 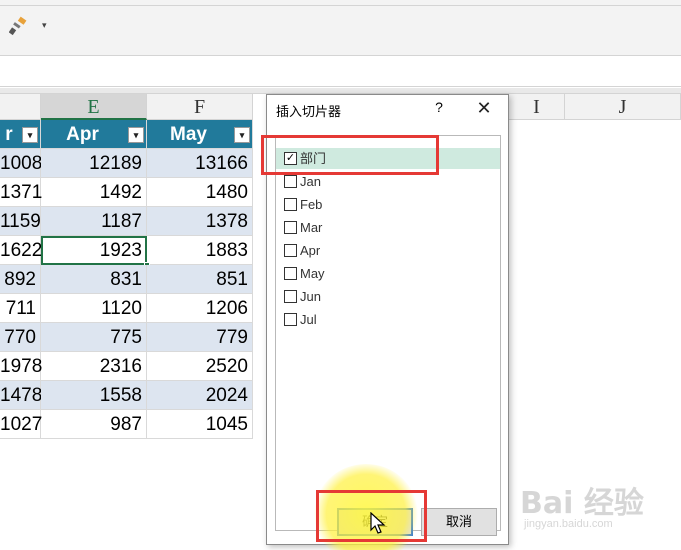 I want to click on table-row: 770 775 779, so click(x=133, y=337).